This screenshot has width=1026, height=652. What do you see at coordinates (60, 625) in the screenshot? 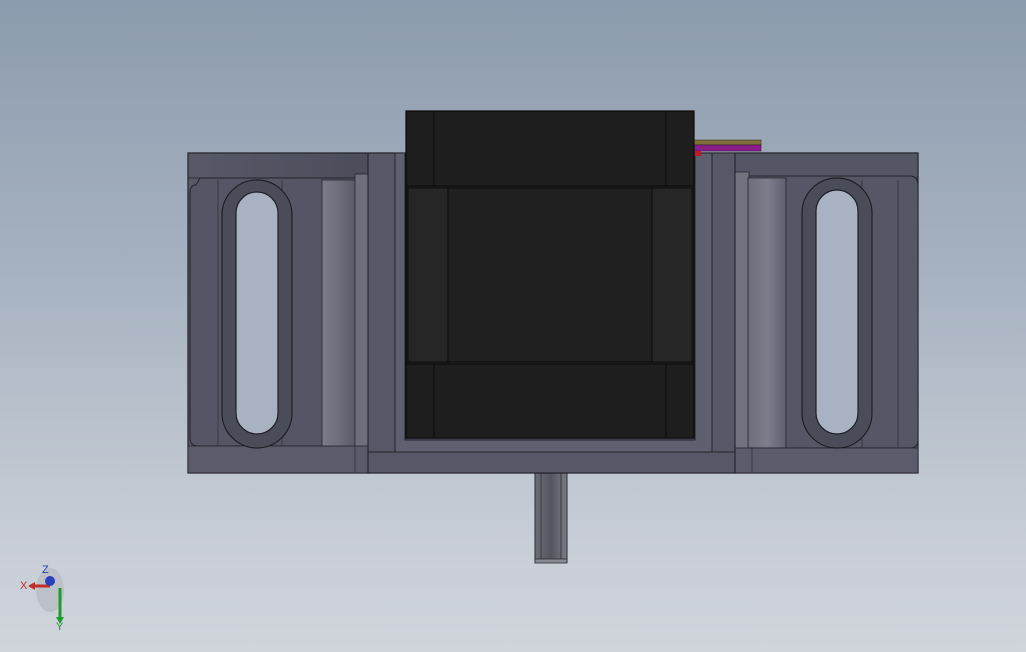
I see `y-axis-label: Y` at bounding box center [60, 625].